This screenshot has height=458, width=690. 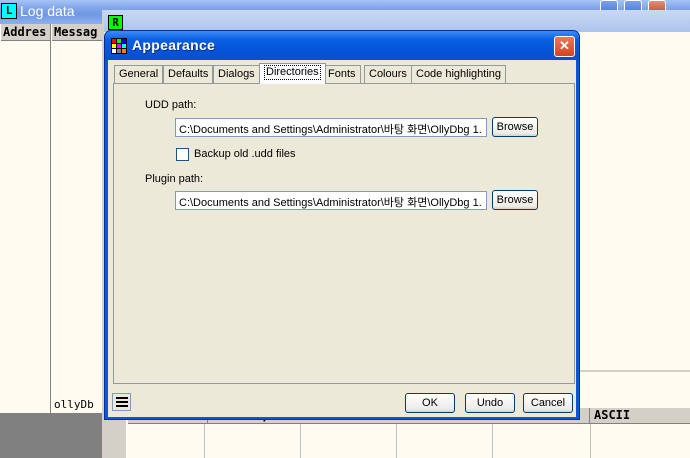 I want to click on cpu-window-titlebar: R, so click(x=397, y=21).